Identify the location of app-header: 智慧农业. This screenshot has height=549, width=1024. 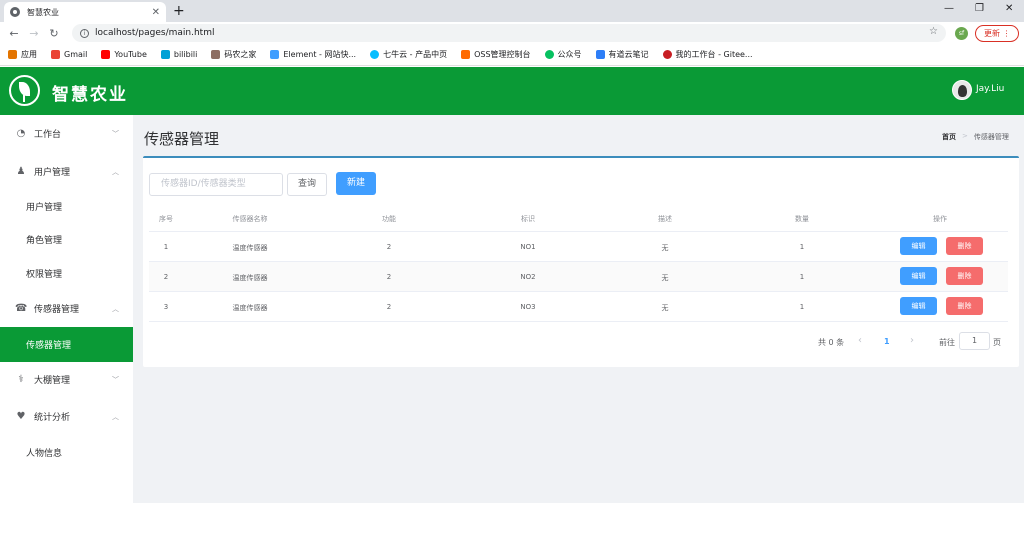
(512, 91).